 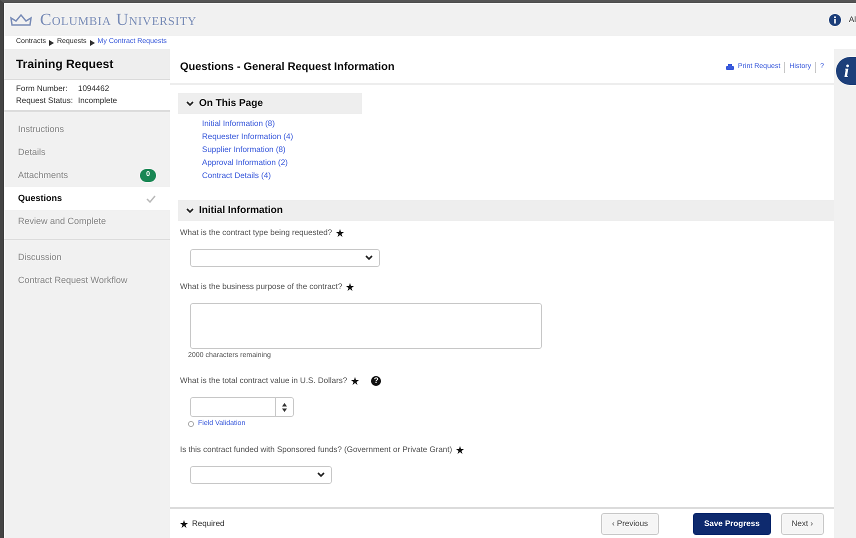 What do you see at coordinates (732, 524) in the screenshot?
I see `save-button: Save Progress` at bounding box center [732, 524].